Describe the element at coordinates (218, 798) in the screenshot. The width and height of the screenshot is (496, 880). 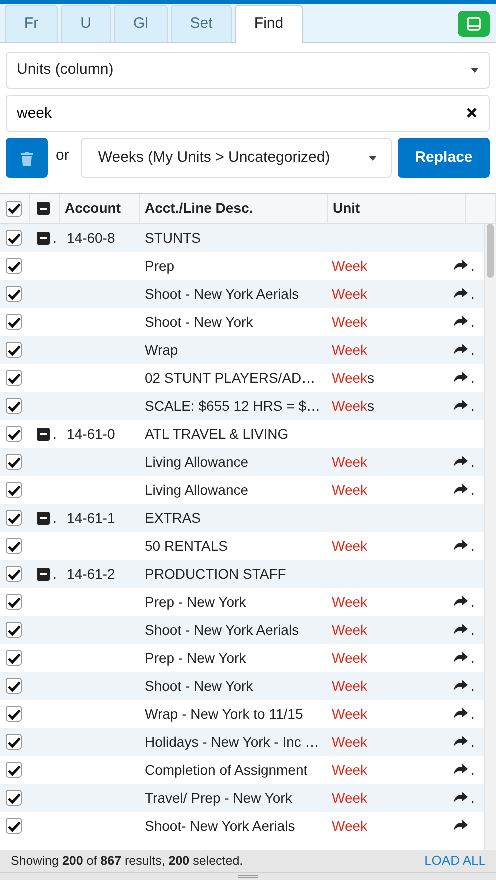
I see `description-cell: Travel/ Prep - New York` at that location.